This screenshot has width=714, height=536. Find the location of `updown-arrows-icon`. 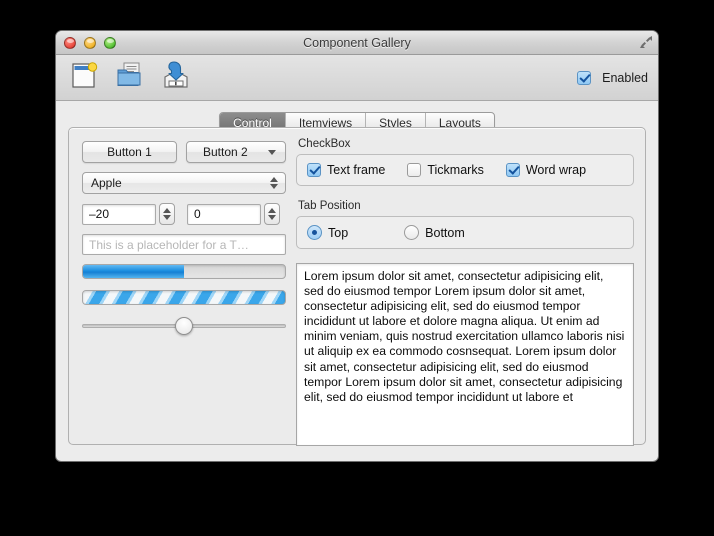

updown-arrows-icon is located at coordinates (274, 183).